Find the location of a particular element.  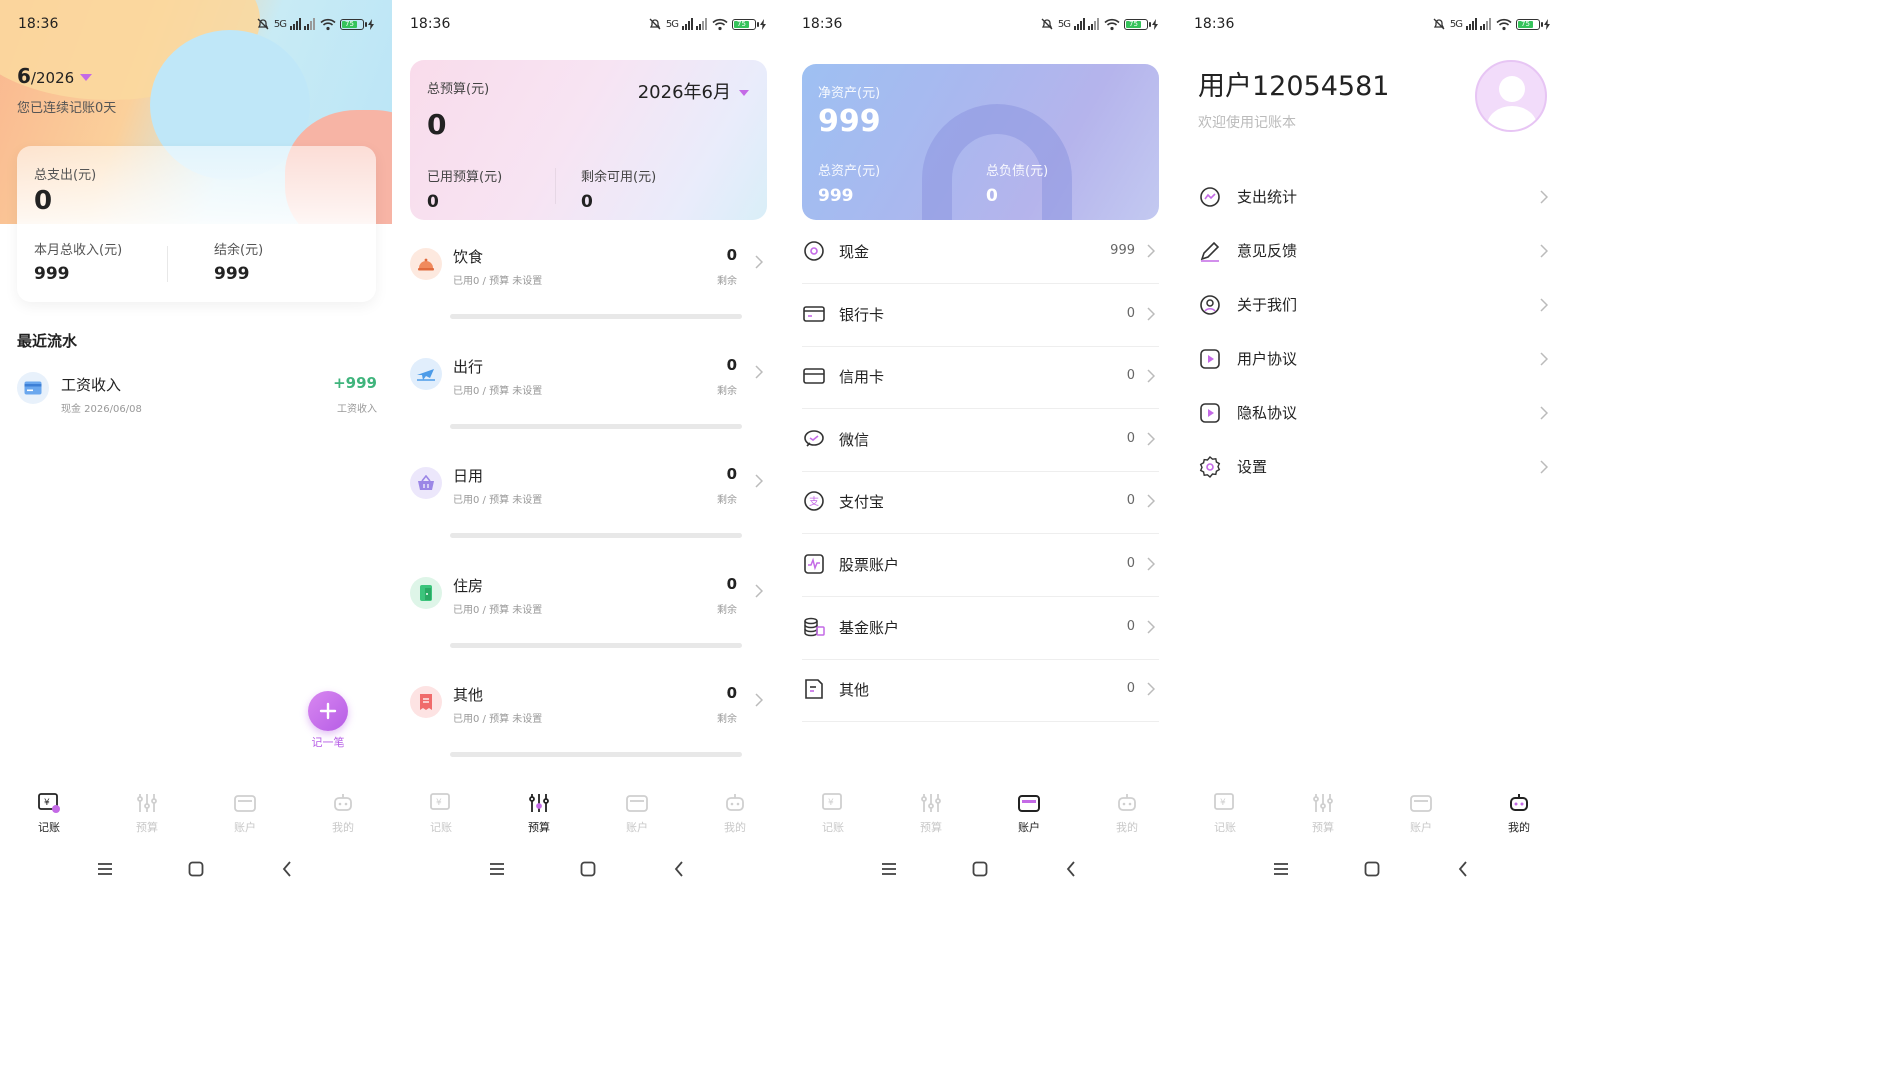

tab-bar: ¥ 记账 预算 账户 我的 is located at coordinates (196, 815).